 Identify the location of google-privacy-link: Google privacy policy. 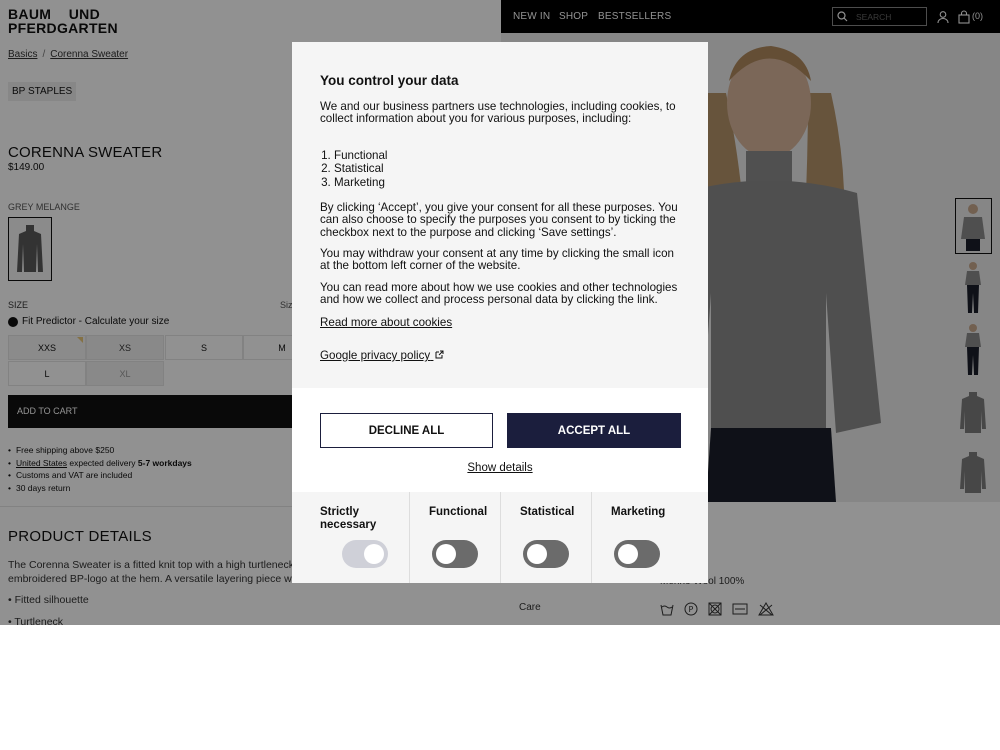
(382, 355).